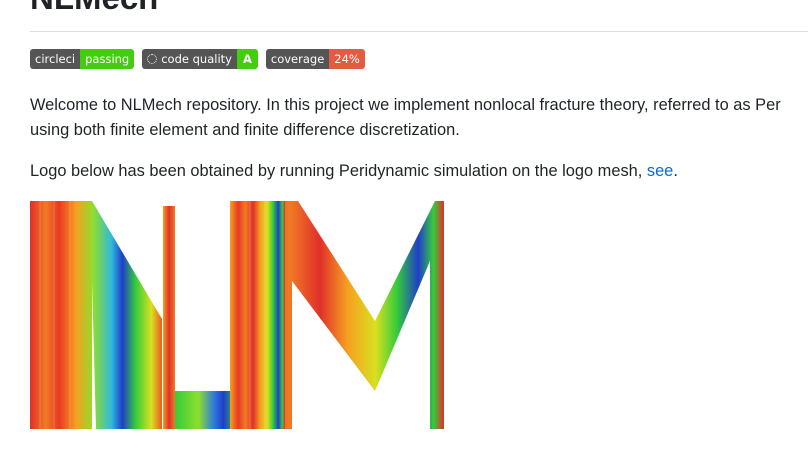 This screenshot has height=455, width=808. What do you see at coordinates (675, 171) in the screenshot?
I see `logo-text-end: .` at bounding box center [675, 171].